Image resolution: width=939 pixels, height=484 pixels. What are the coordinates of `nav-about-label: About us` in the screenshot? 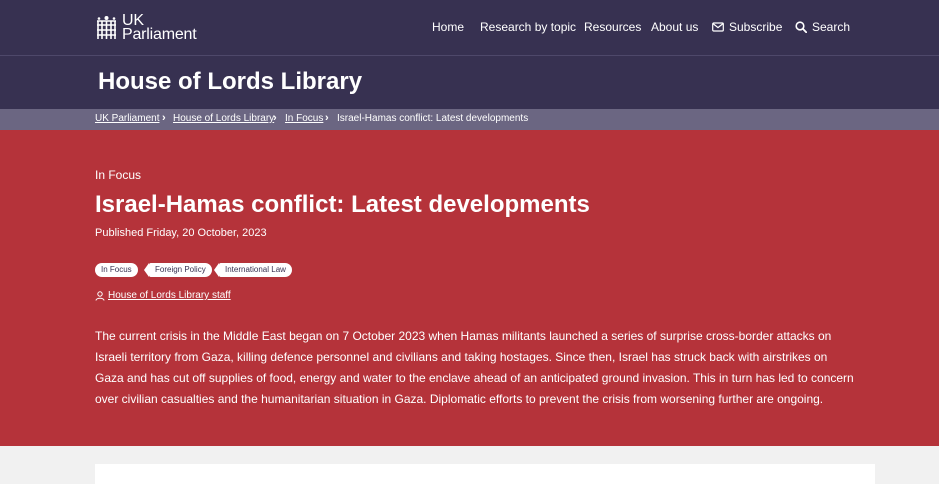 It's located at (675, 27).